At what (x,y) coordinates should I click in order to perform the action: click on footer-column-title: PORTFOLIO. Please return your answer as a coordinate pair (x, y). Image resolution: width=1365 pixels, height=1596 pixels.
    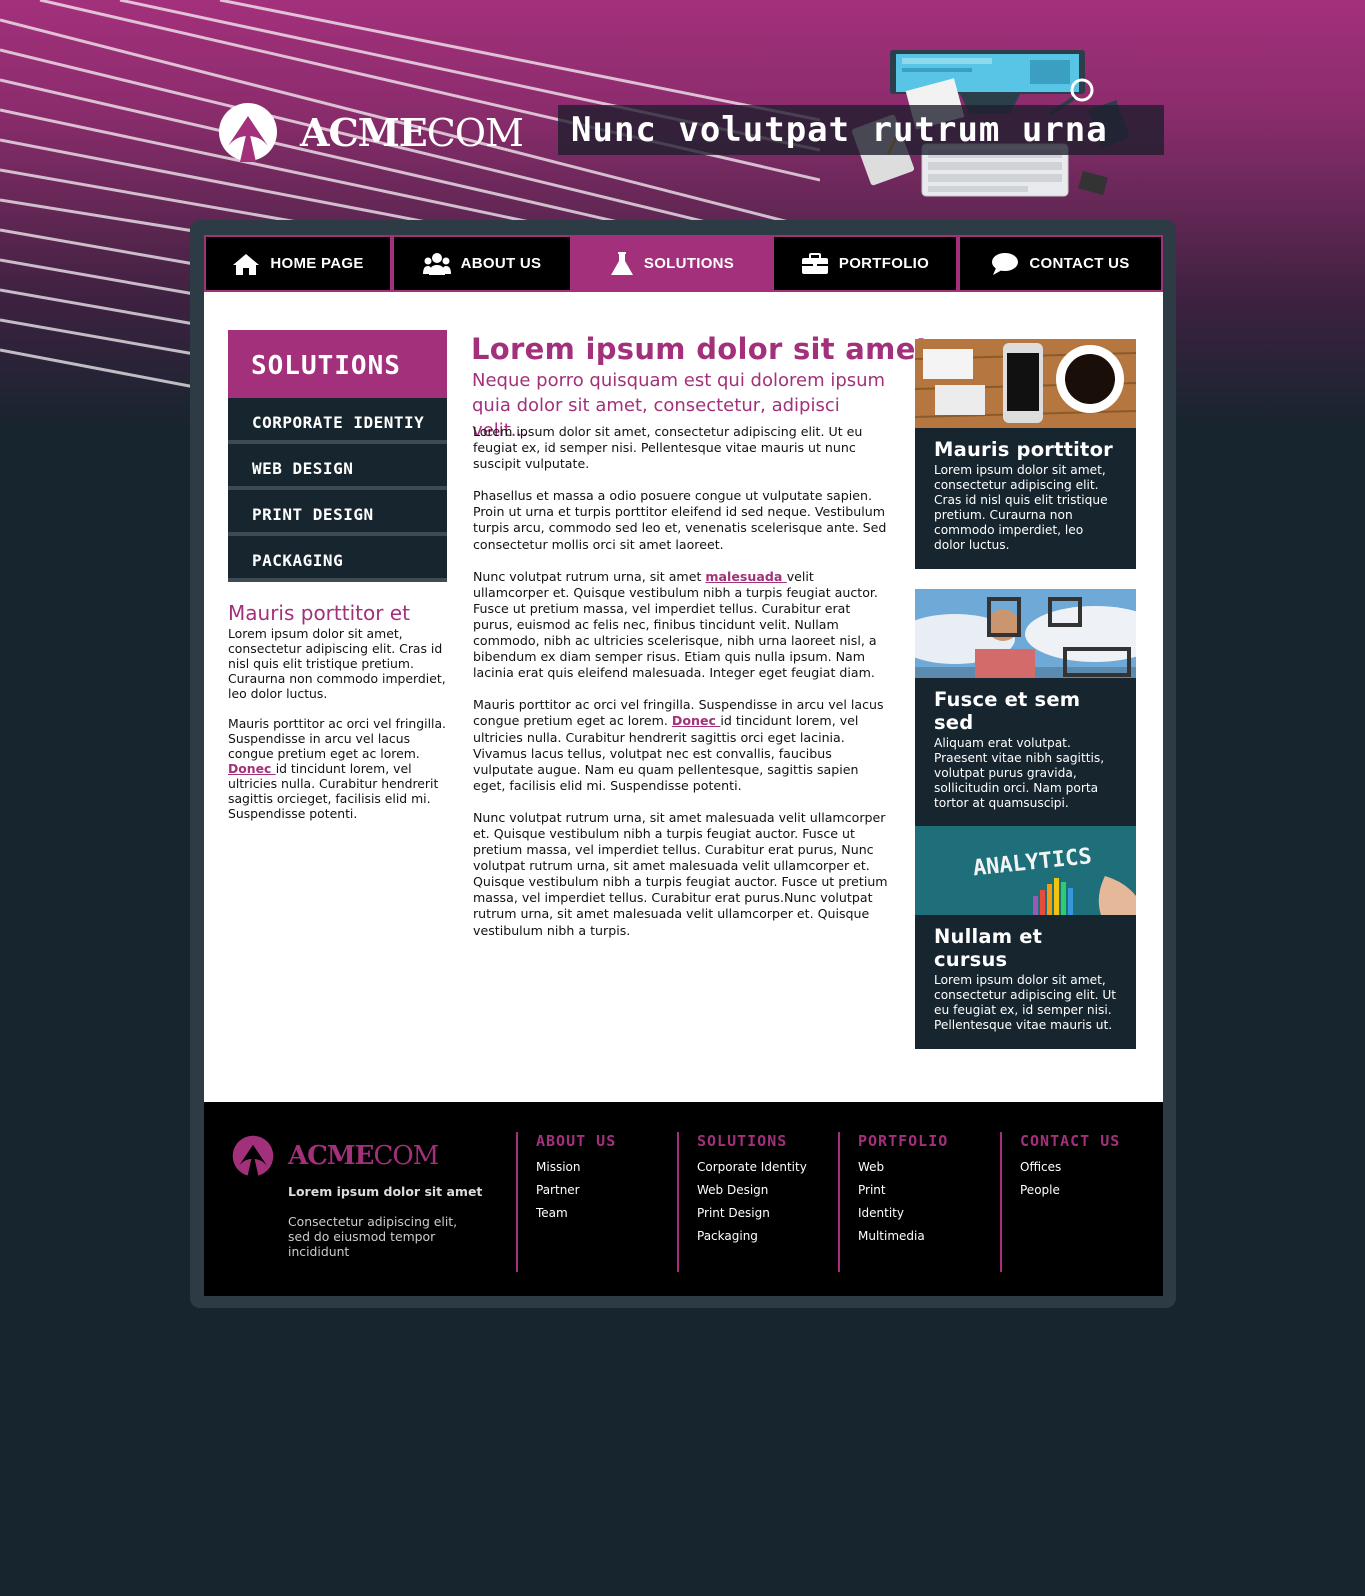
    Looking at the image, I should click on (903, 1141).